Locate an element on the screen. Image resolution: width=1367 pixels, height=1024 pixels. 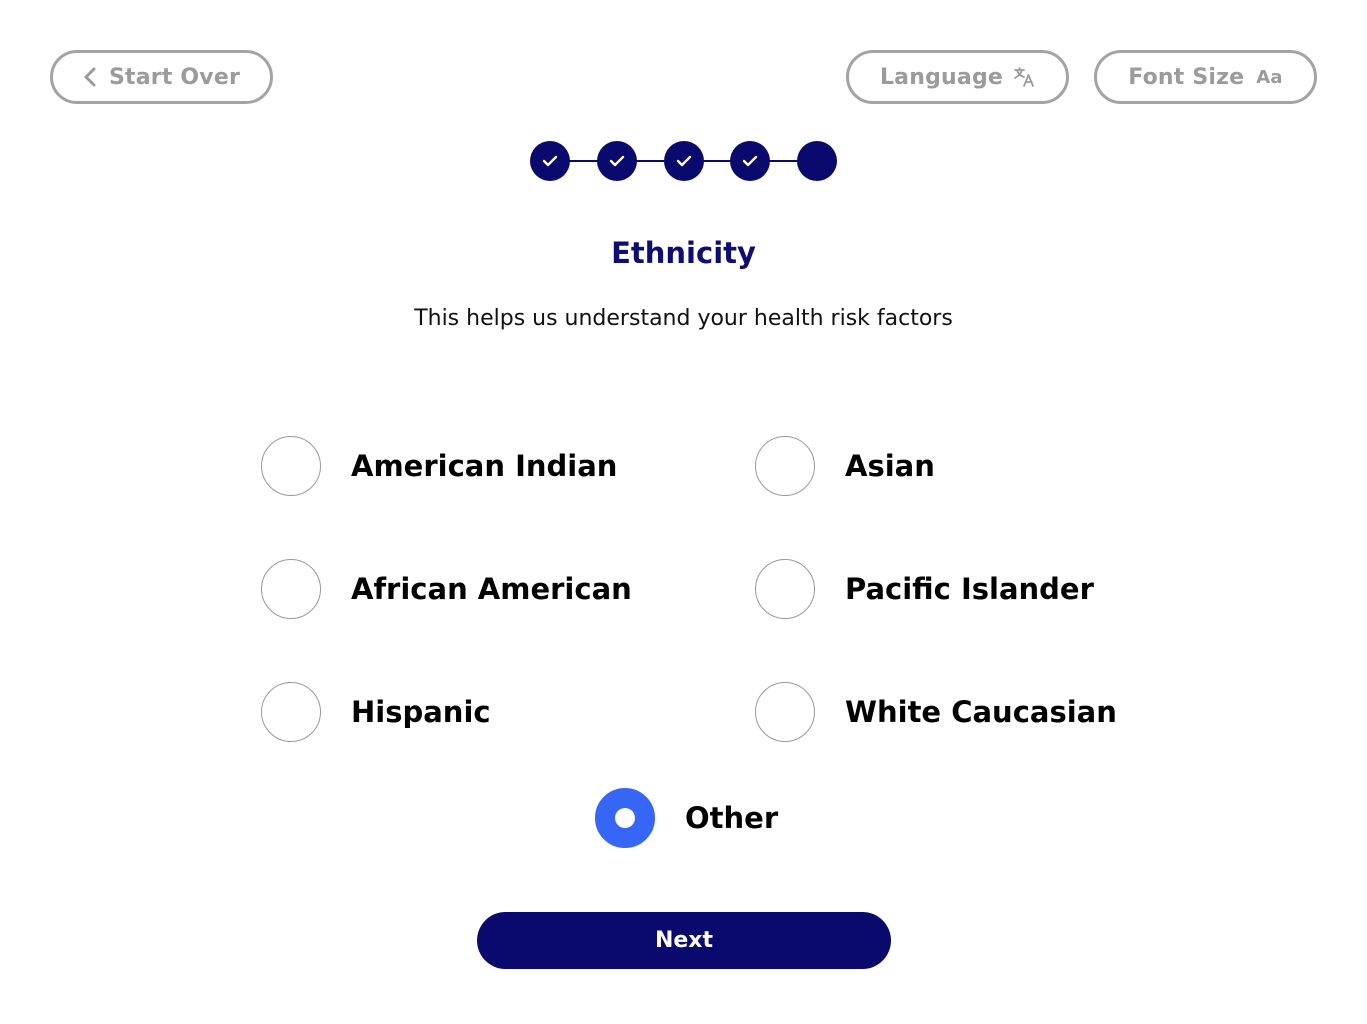
option-american-indian: American Indian is located at coordinates (439, 466).